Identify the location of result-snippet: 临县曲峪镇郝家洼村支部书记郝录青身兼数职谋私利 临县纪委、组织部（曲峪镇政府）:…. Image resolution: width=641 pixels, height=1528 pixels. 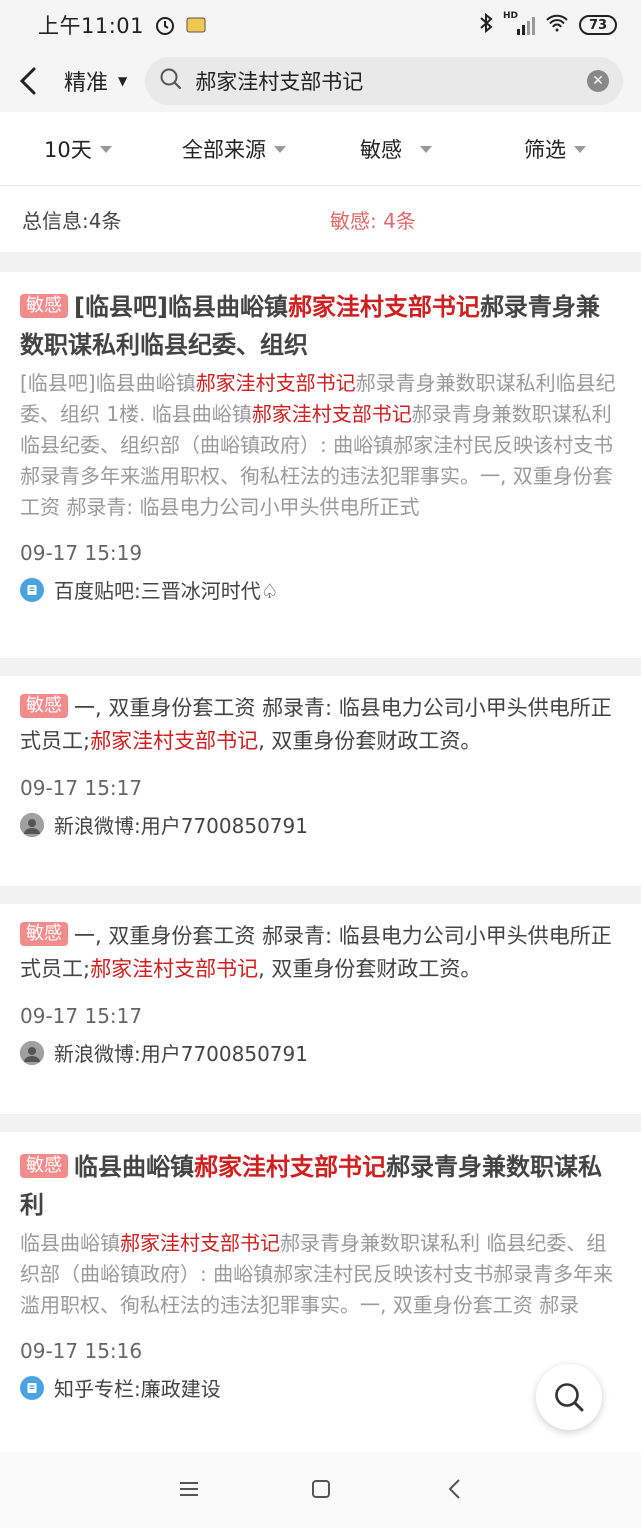
(320, 1274).